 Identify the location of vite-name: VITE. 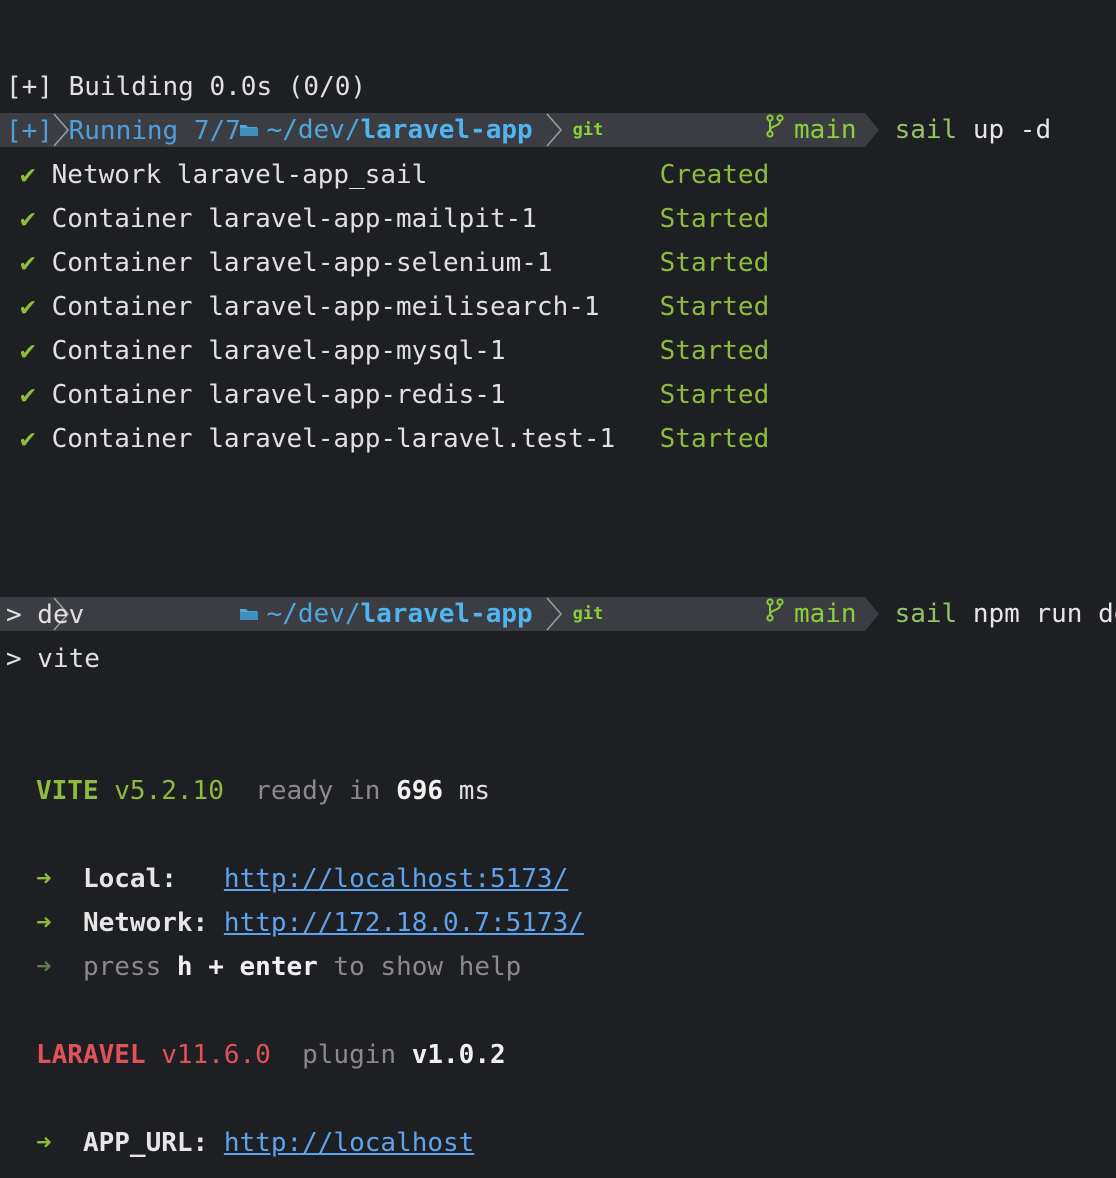
(67, 791).